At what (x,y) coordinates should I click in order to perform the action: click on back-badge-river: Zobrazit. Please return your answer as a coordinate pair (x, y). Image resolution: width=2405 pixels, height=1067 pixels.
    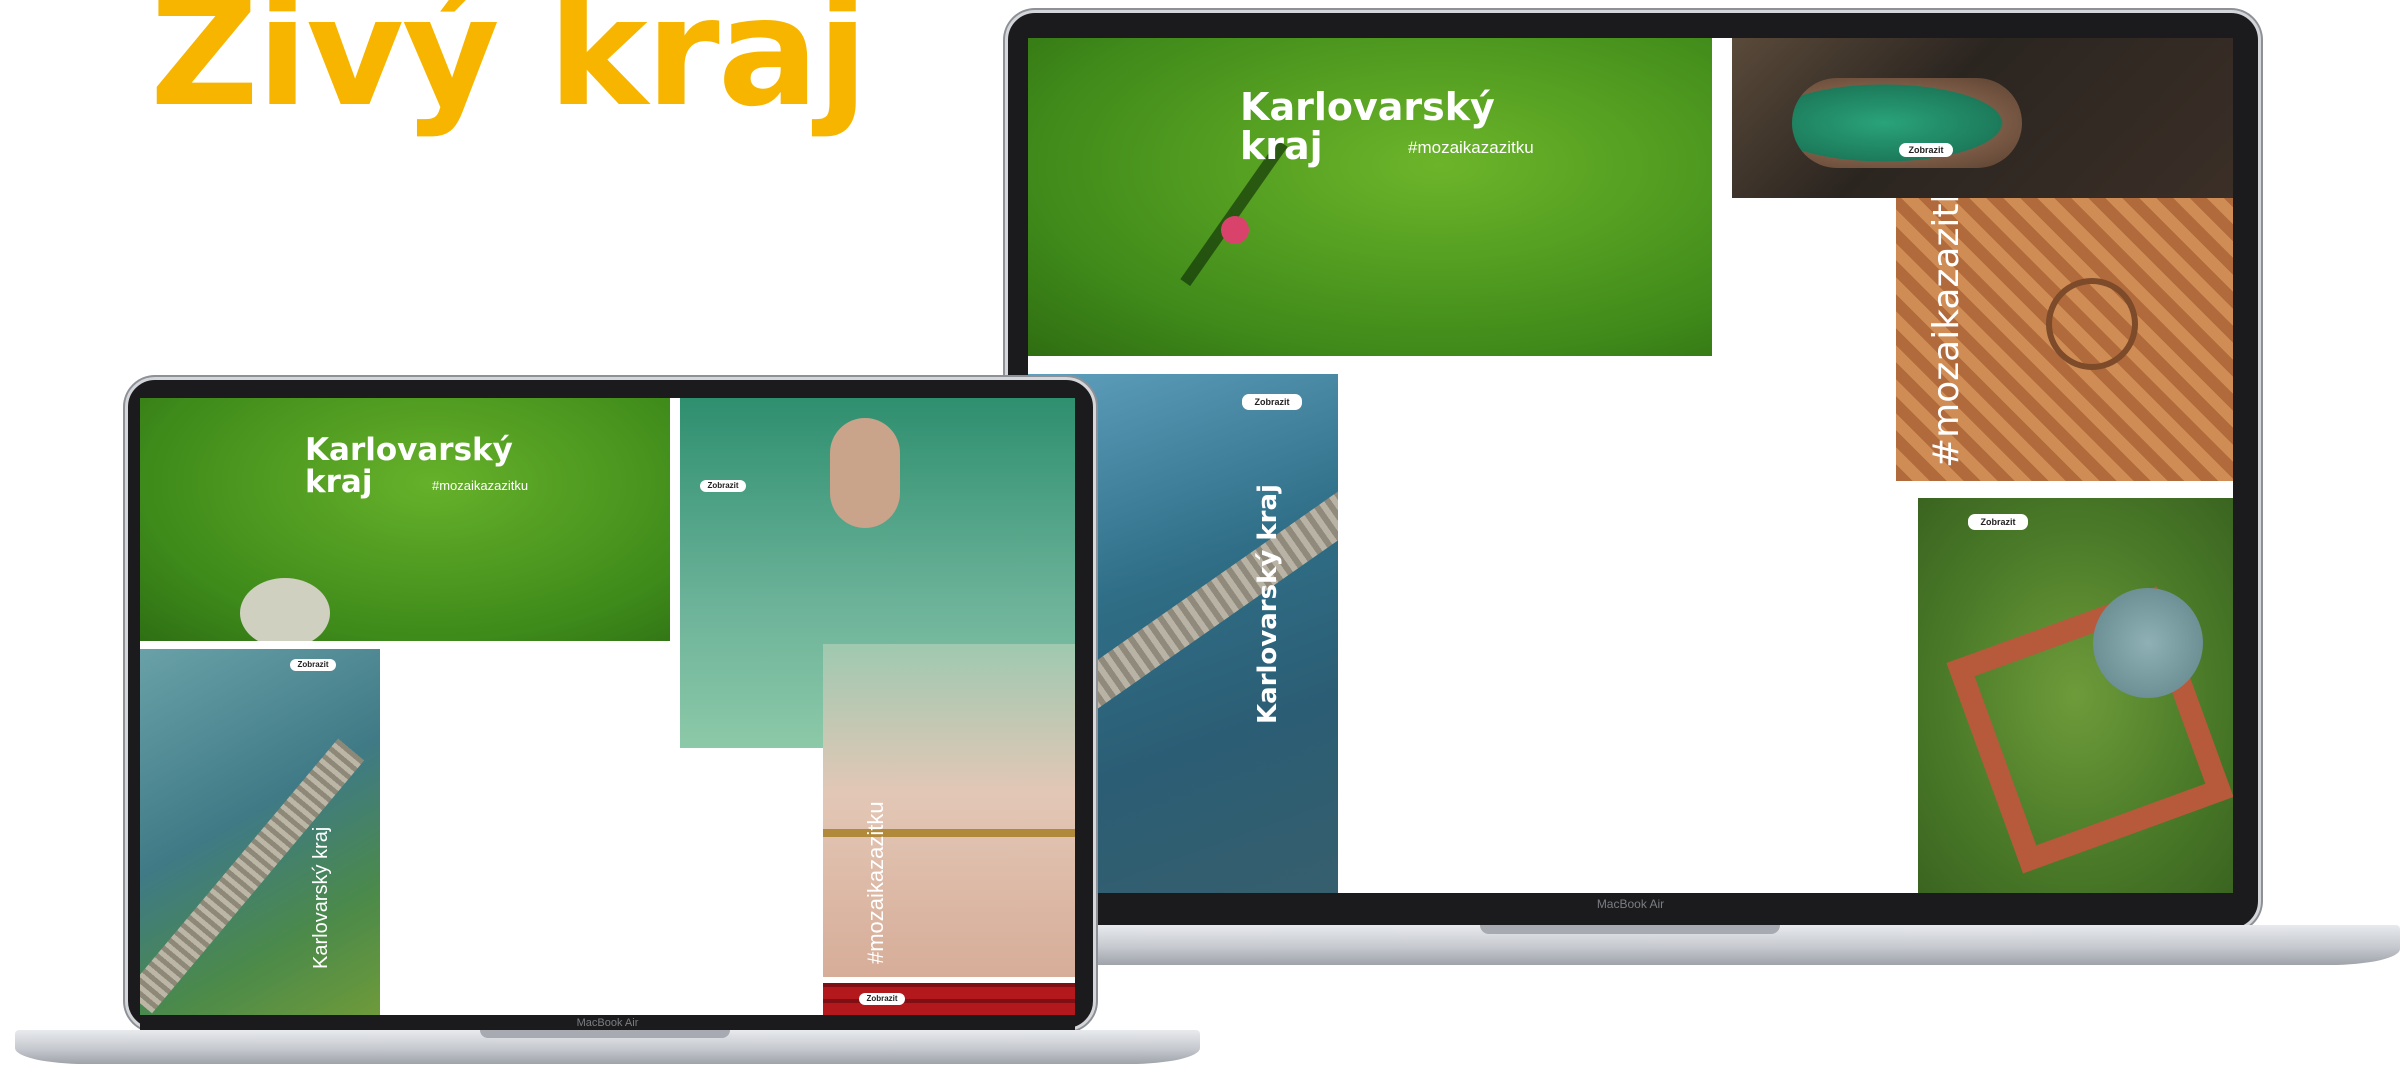
    Looking at the image, I should click on (1272, 402).